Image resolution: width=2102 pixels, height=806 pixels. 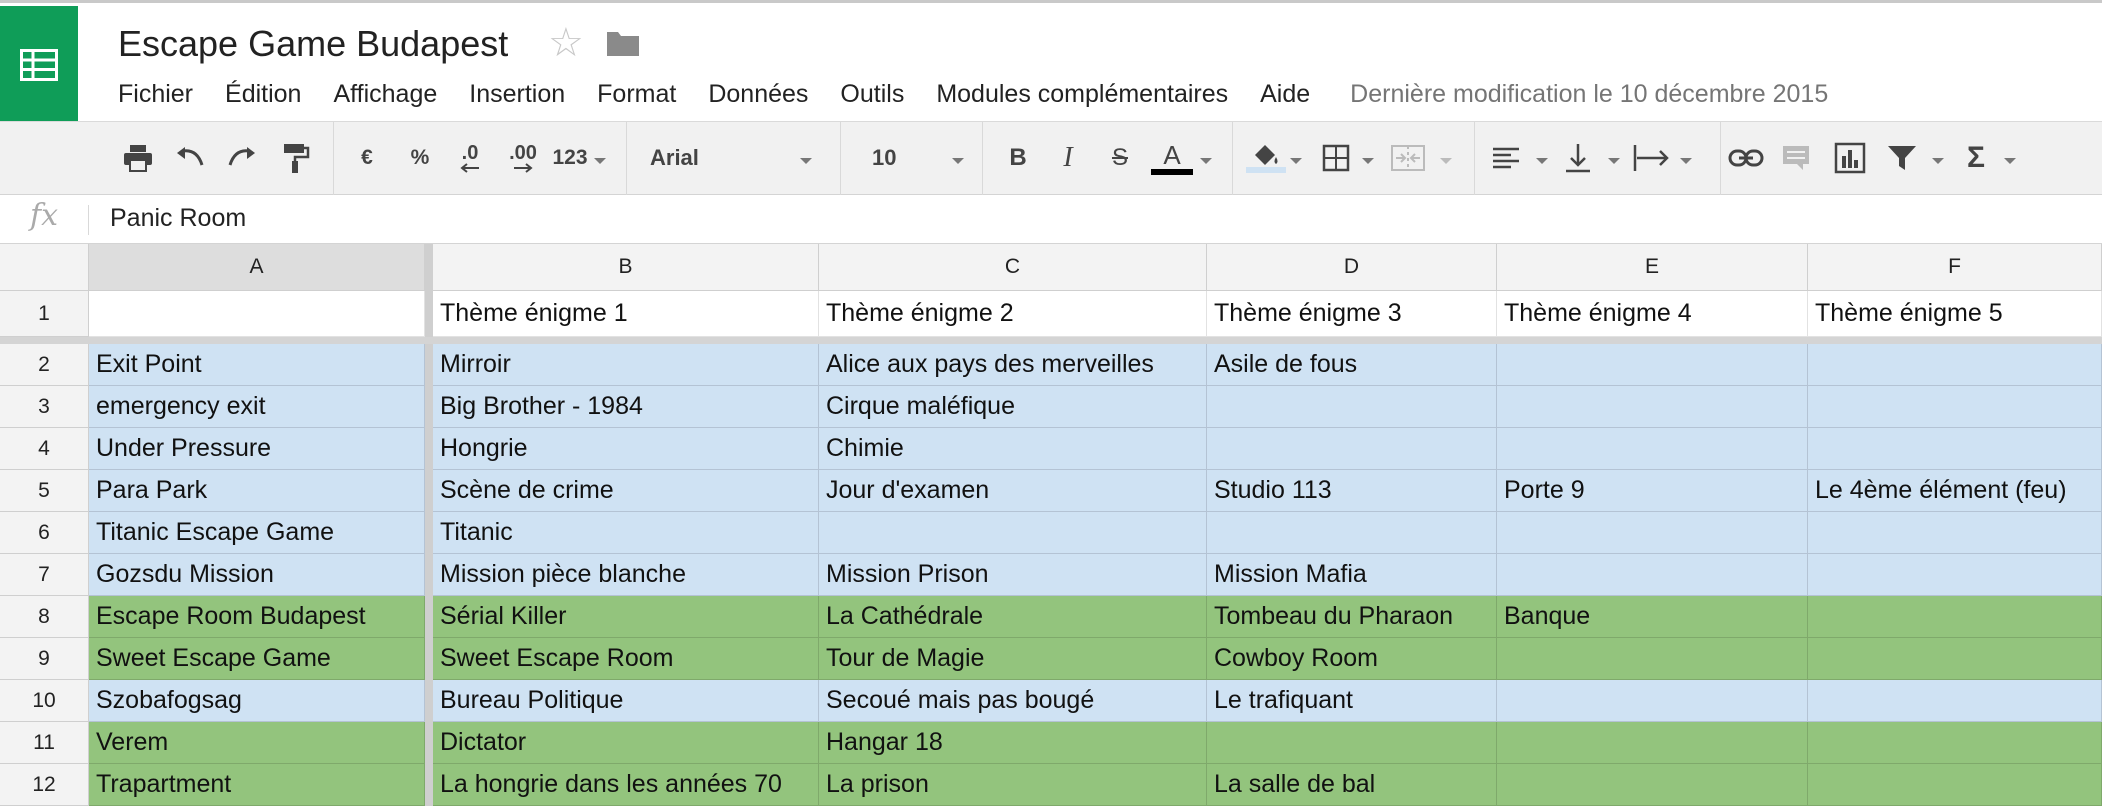 What do you see at coordinates (626, 659) in the screenshot?
I see `cell: Sweet Escape Room` at bounding box center [626, 659].